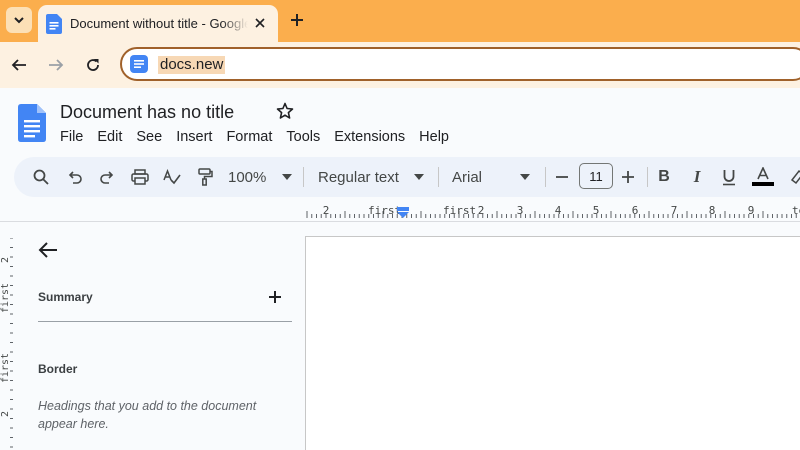 This screenshot has width=800, height=450. I want to click on menu-view: See, so click(149, 137).